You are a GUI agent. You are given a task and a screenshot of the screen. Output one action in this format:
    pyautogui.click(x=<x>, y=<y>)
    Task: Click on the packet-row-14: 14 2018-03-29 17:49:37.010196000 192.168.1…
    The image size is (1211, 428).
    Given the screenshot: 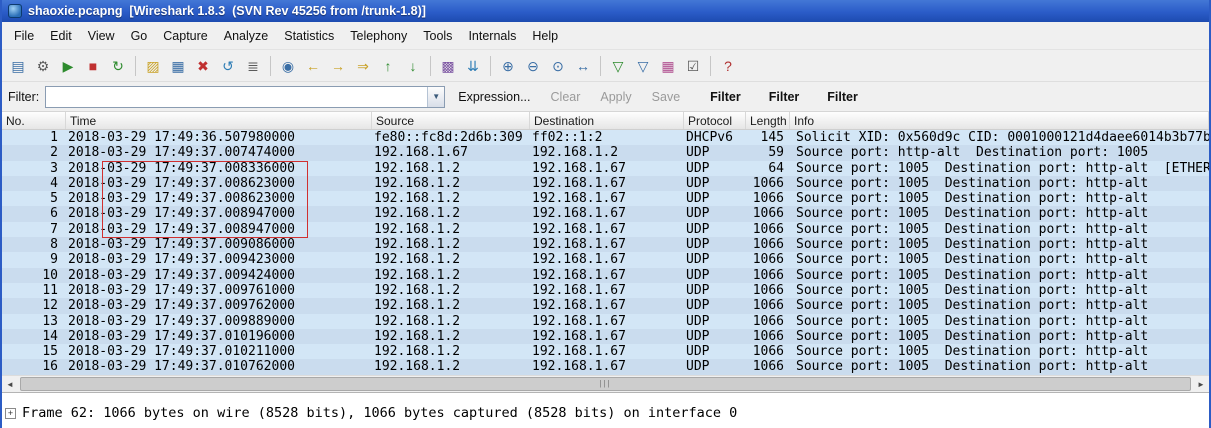 What is the action you would take?
    pyautogui.click(x=605, y=336)
    